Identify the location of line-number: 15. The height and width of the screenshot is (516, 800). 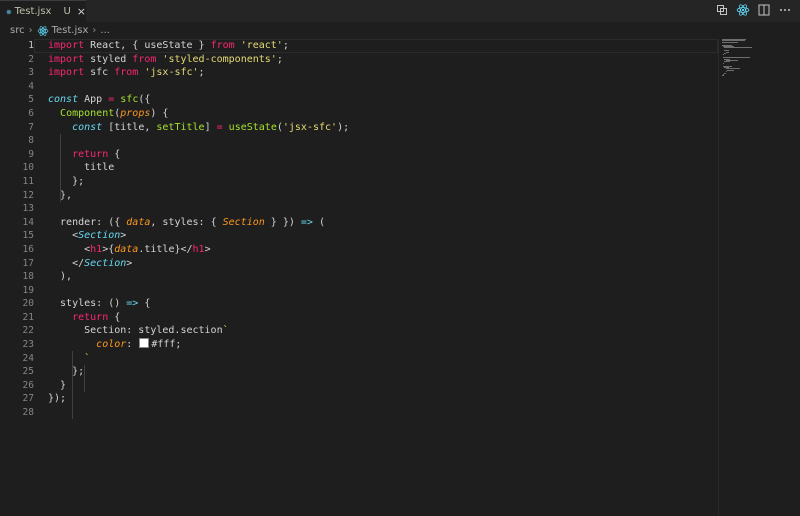
(28, 236).